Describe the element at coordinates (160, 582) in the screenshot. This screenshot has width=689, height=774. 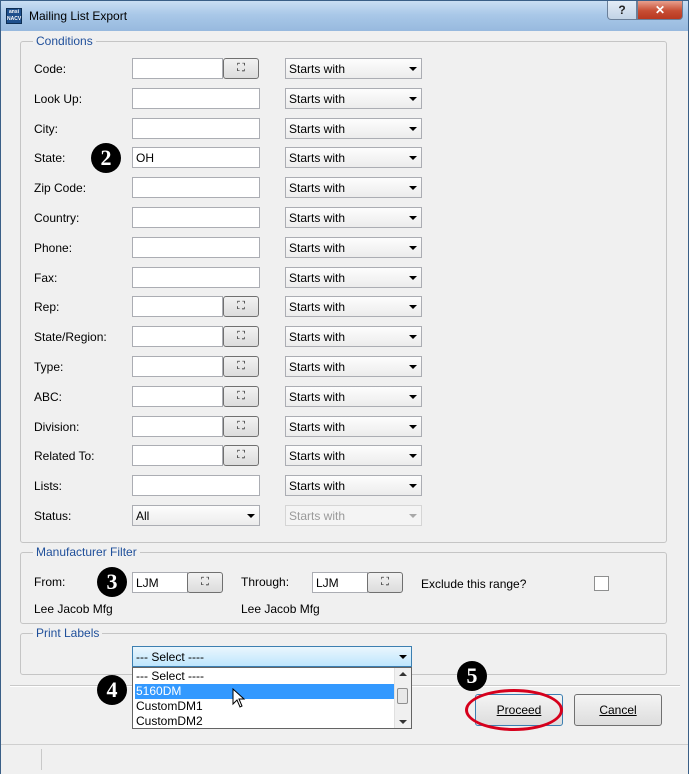
I see `from-input` at that location.